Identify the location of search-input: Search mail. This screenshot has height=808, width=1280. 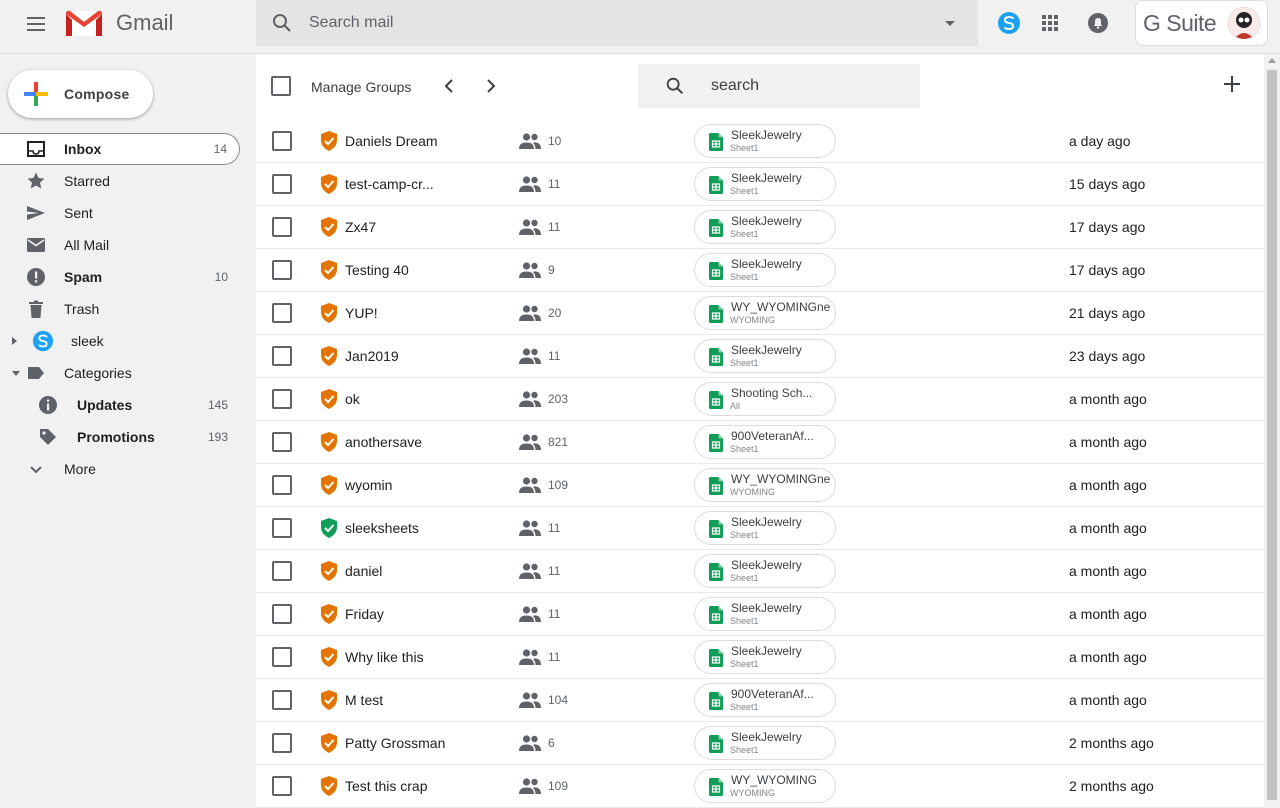
(627, 23).